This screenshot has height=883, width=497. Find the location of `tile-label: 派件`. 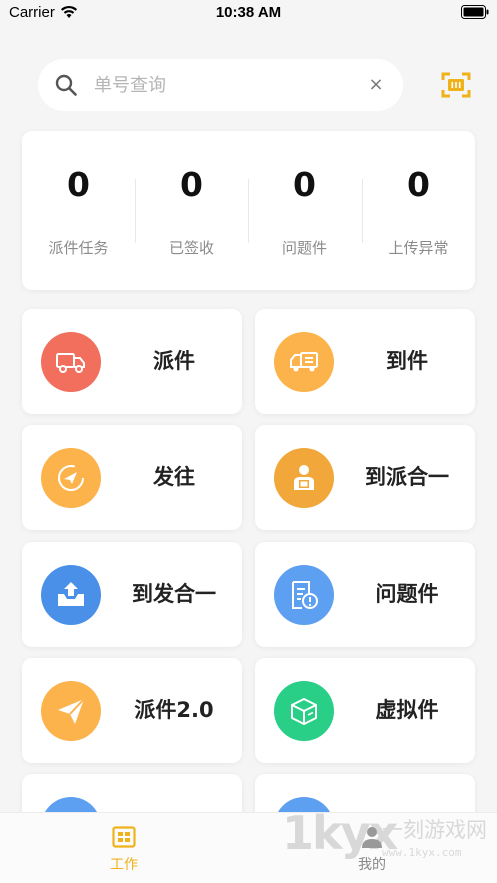

tile-label: 派件 is located at coordinates (174, 361).